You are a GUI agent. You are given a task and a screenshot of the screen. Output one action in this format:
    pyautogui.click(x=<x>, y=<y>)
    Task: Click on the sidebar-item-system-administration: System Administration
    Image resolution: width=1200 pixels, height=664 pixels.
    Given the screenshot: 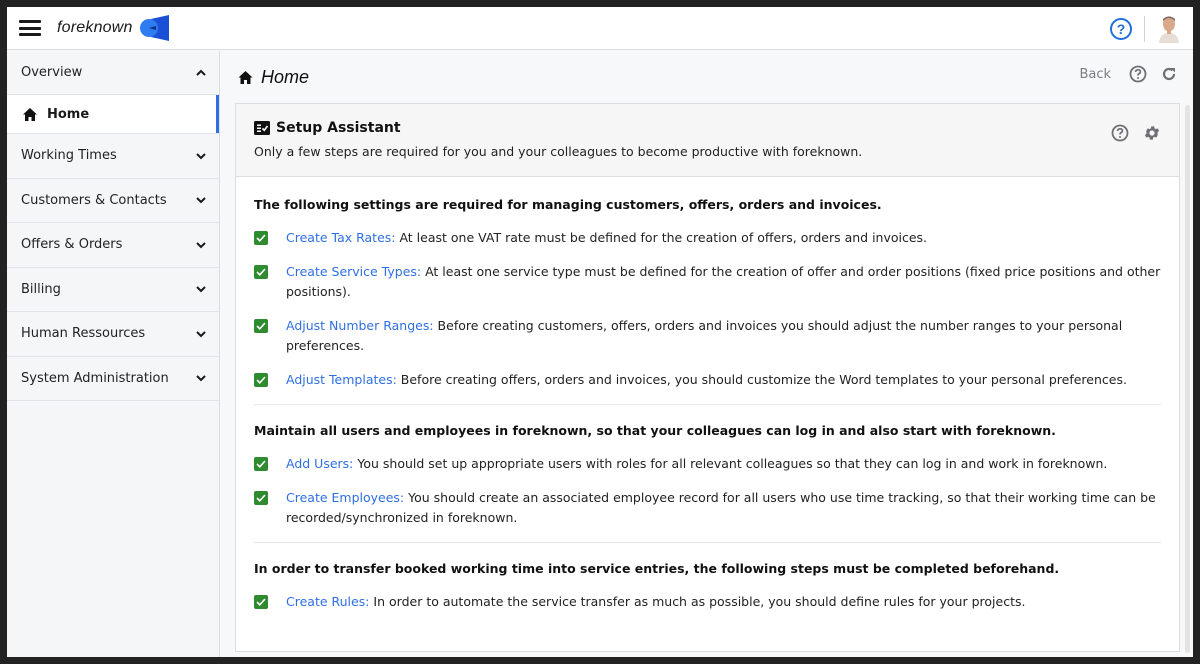 What is the action you would take?
    pyautogui.click(x=113, y=379)
    